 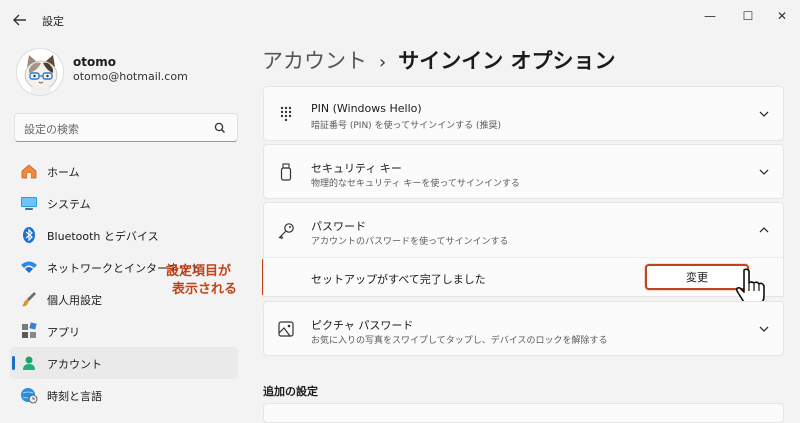 I want to click on annotation-callout: 設定項目が 表示される, so click(x=214, y=278).